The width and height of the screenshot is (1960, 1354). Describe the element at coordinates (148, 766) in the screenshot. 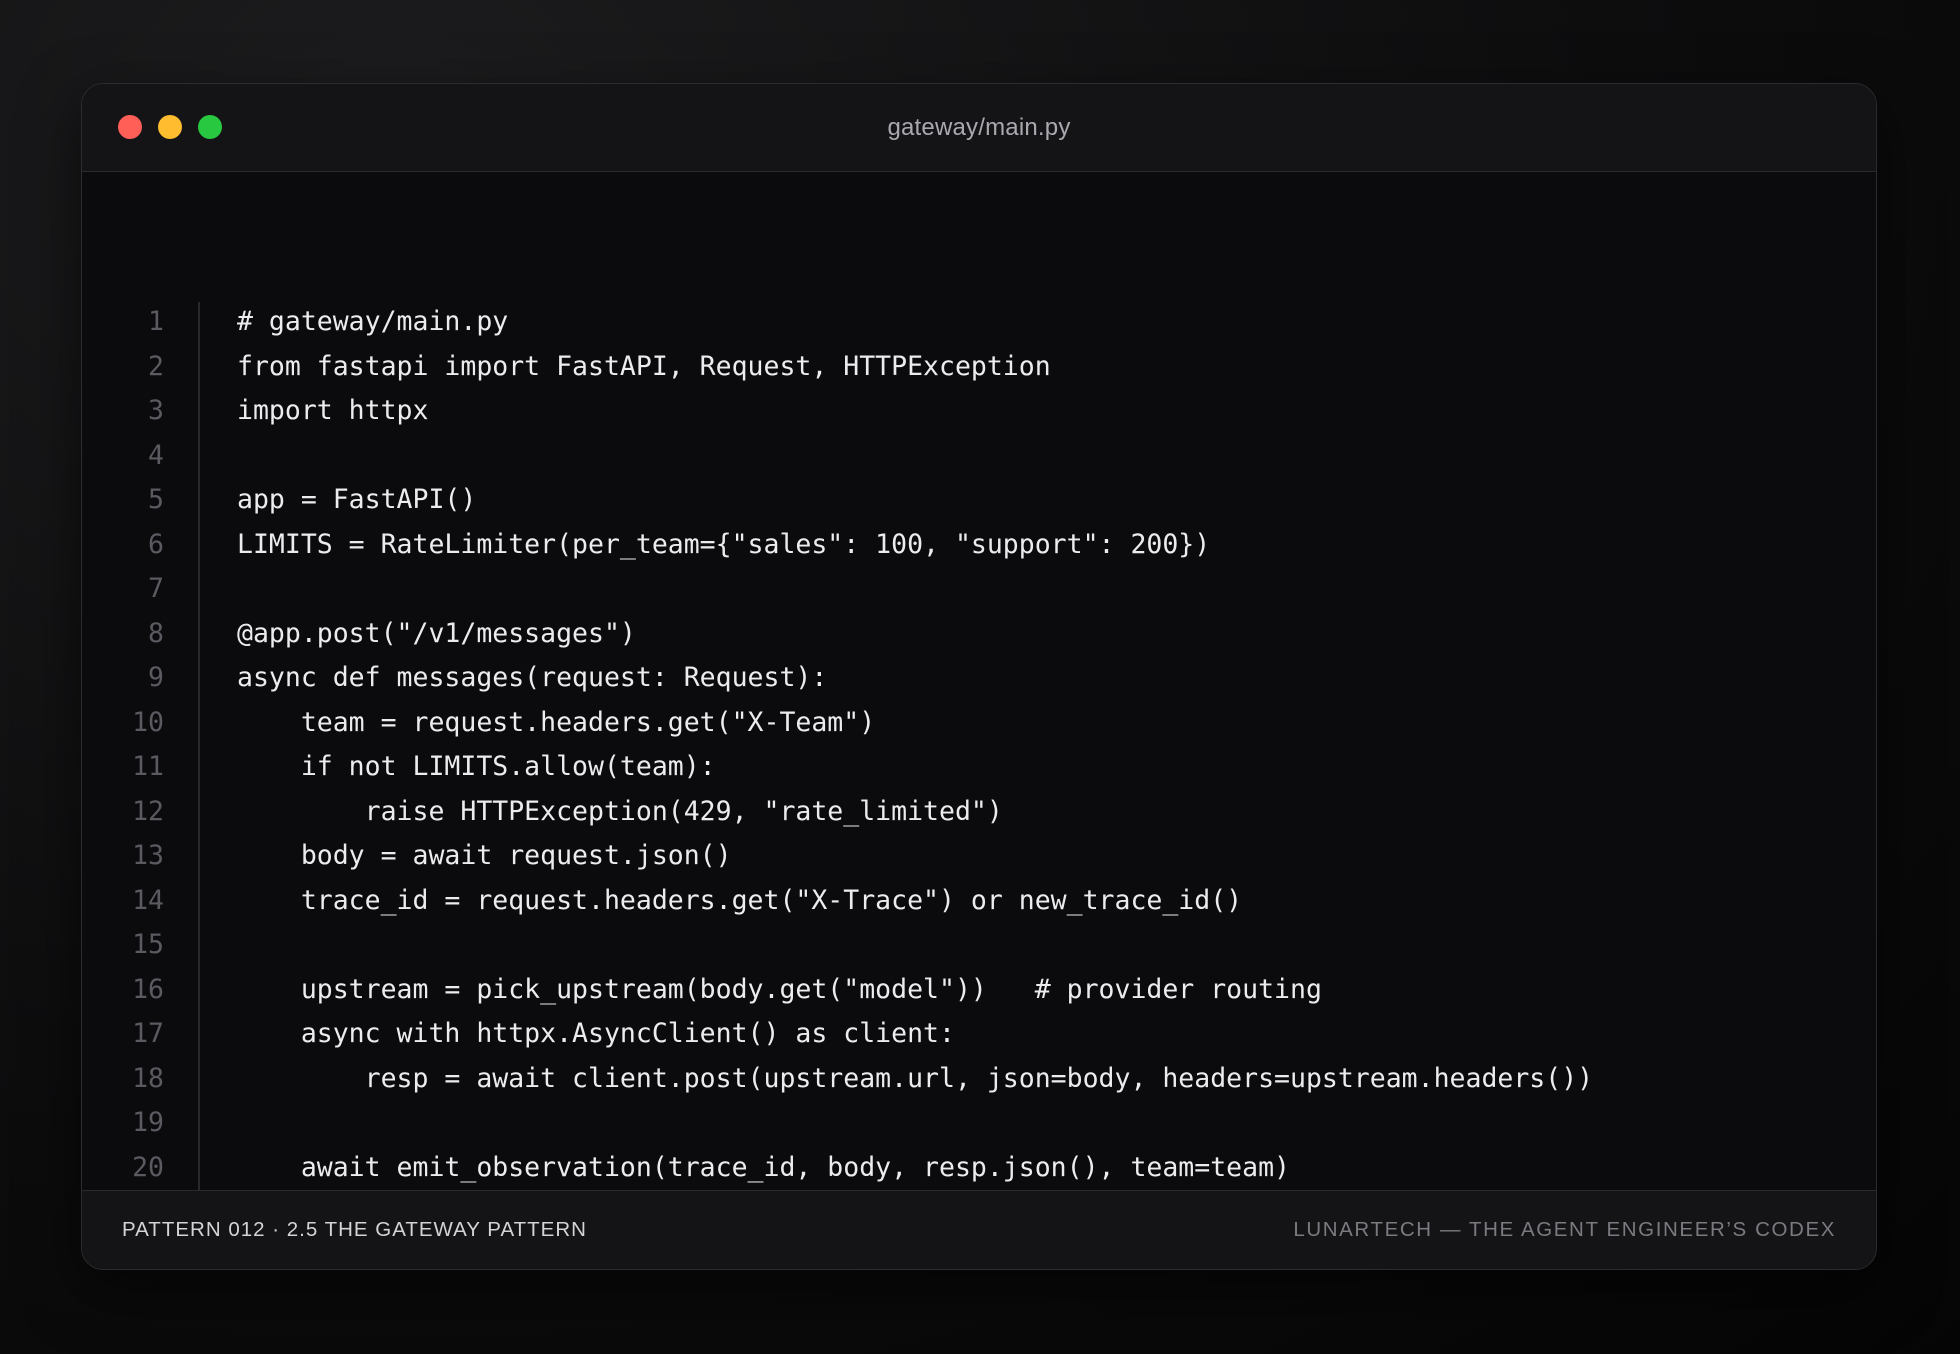

I see `line-number: 11` at that location.